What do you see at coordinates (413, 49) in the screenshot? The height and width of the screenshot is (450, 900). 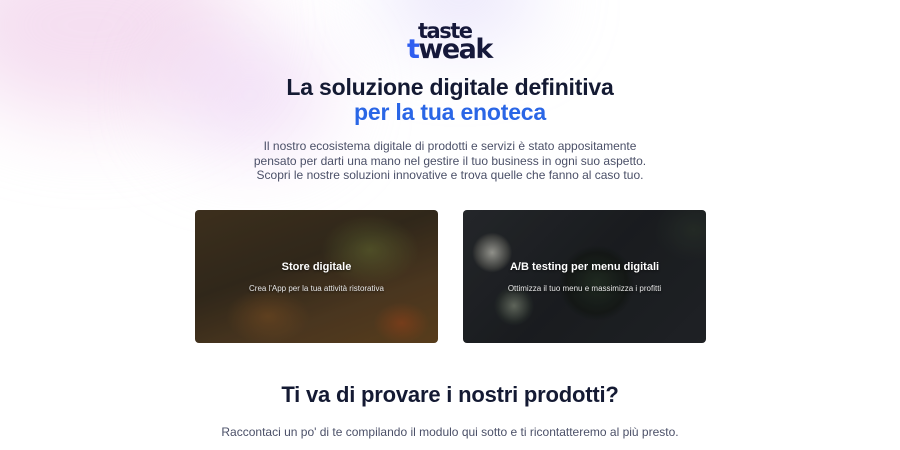 I see `logo-accent-letter: t` at bounding box center [413, 49].